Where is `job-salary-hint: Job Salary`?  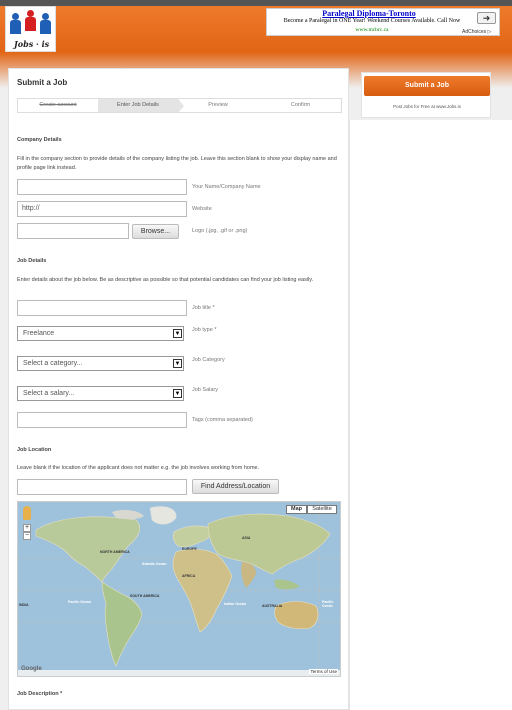
job-salary-hint: Job Salary is located at coordinates (205, 390).